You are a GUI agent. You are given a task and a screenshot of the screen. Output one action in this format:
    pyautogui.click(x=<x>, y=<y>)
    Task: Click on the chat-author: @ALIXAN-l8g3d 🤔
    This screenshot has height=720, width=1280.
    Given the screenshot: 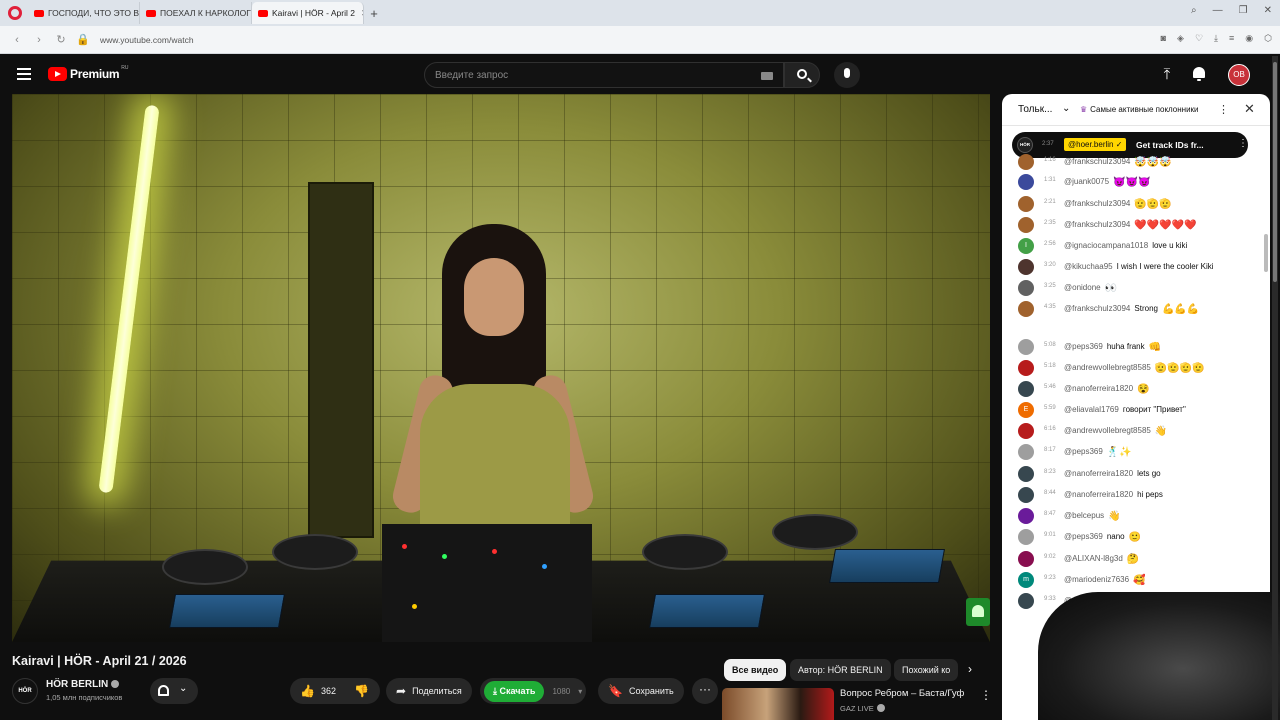 What is the action you would take?
    pyautogui.click(x=1101, y=559)
    